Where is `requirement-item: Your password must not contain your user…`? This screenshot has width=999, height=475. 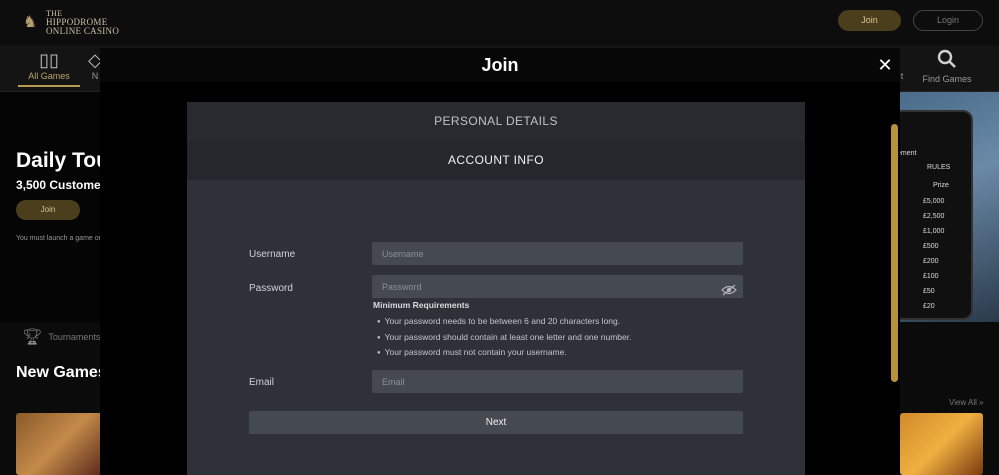
requirement-item: Your password must not contain your user… is located at coordinates (504, 353).